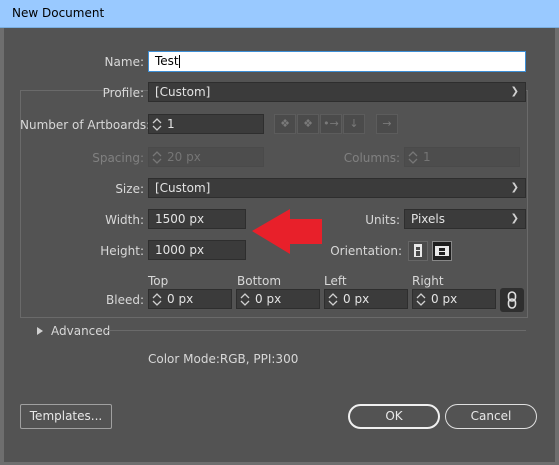  What do you see at coordinates (206, 157) in the screenshot?
I see `spacing-stepper: 20 px` at bounding box center [206, 157].